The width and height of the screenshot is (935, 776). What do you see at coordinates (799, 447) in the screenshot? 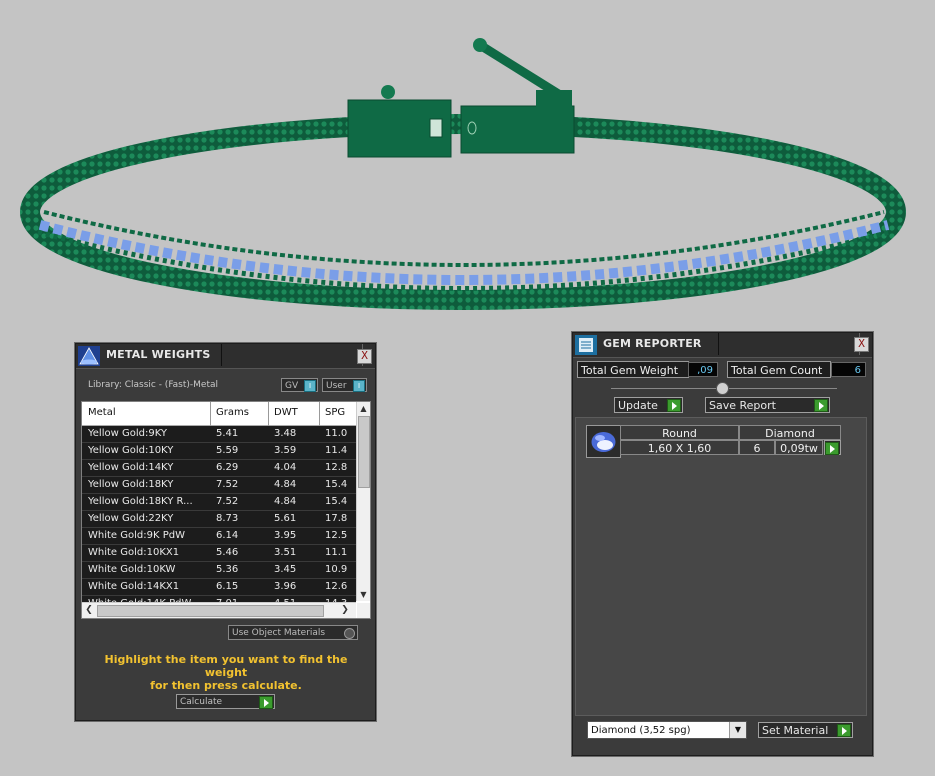
I see `gem-weight-cell: 0,09tw` at bounding box center [799, 447].